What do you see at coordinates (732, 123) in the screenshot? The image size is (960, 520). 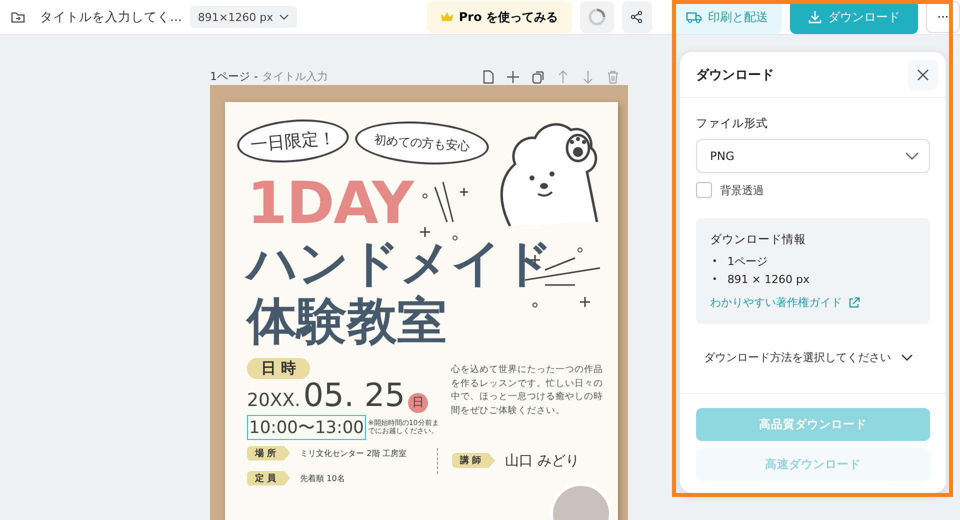 I see `format-label: ファイル形式` at bounding box center [732, 123].